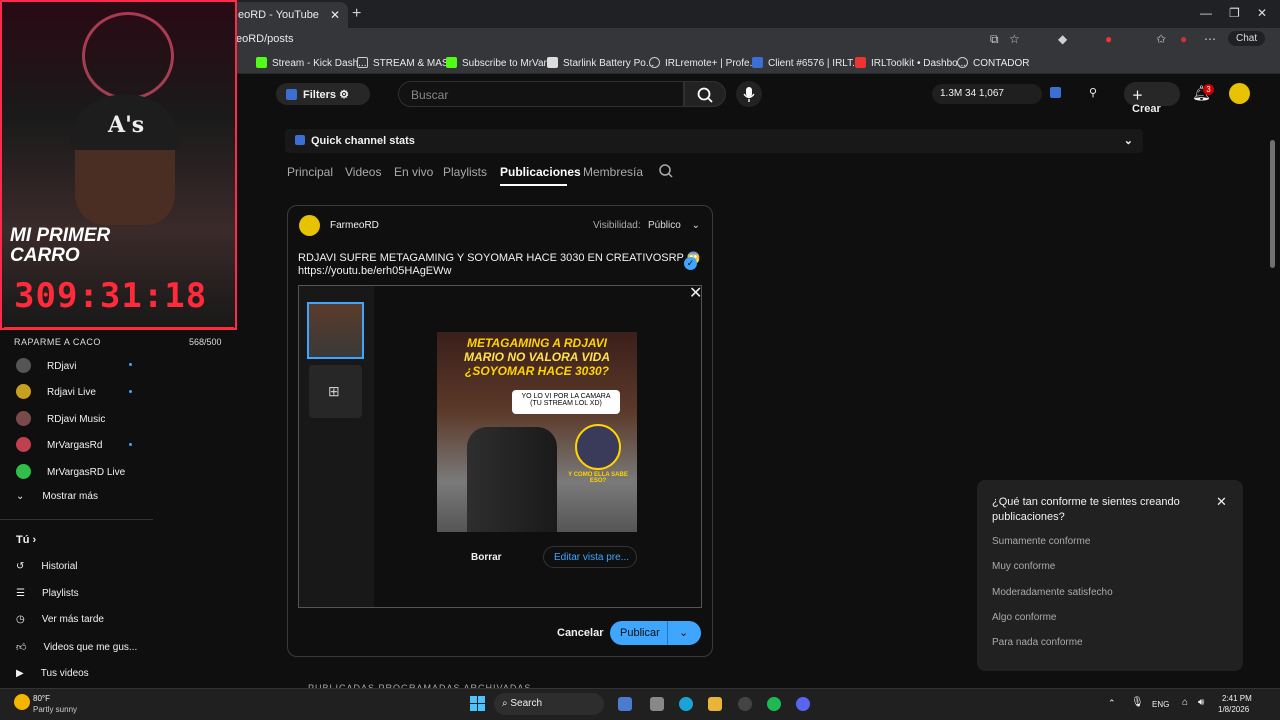 The image size is (1280, 720). I want to click on quick-channel-stats: Quick channel stats ⌄, so click(714, 141).